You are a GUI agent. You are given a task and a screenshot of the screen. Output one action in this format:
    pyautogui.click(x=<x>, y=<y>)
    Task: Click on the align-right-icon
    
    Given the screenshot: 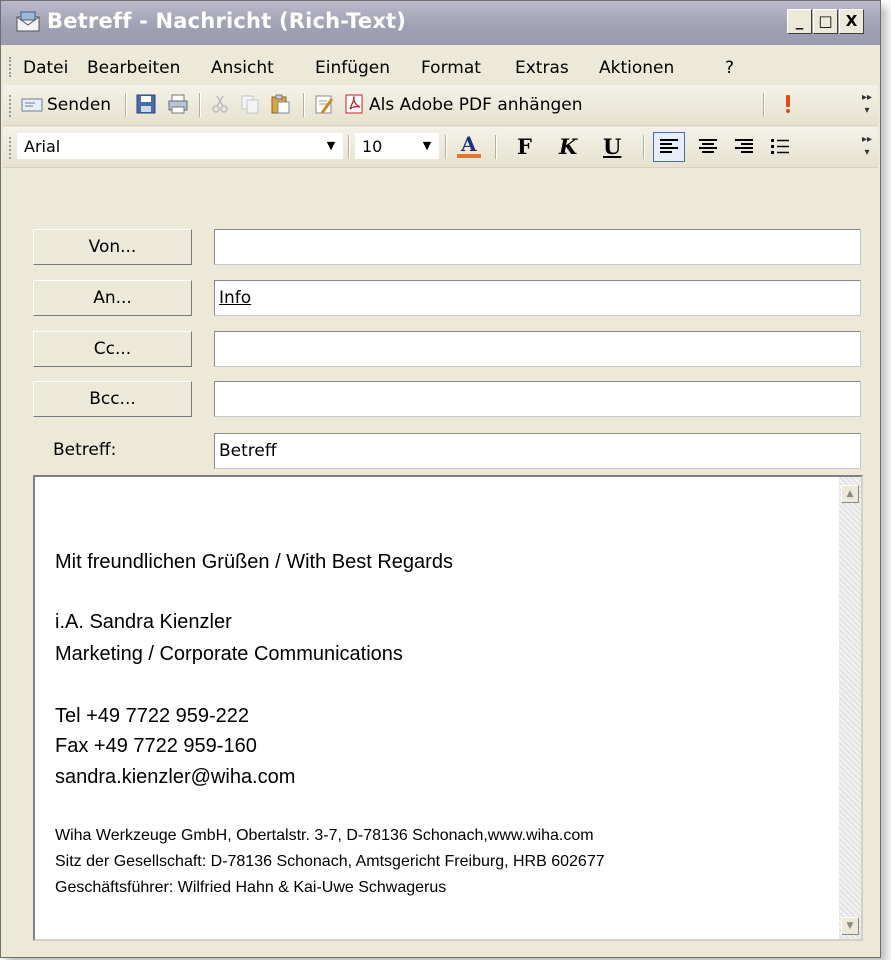 What is the action you would take?
    pyautogui.click(x=744, y=146)
    